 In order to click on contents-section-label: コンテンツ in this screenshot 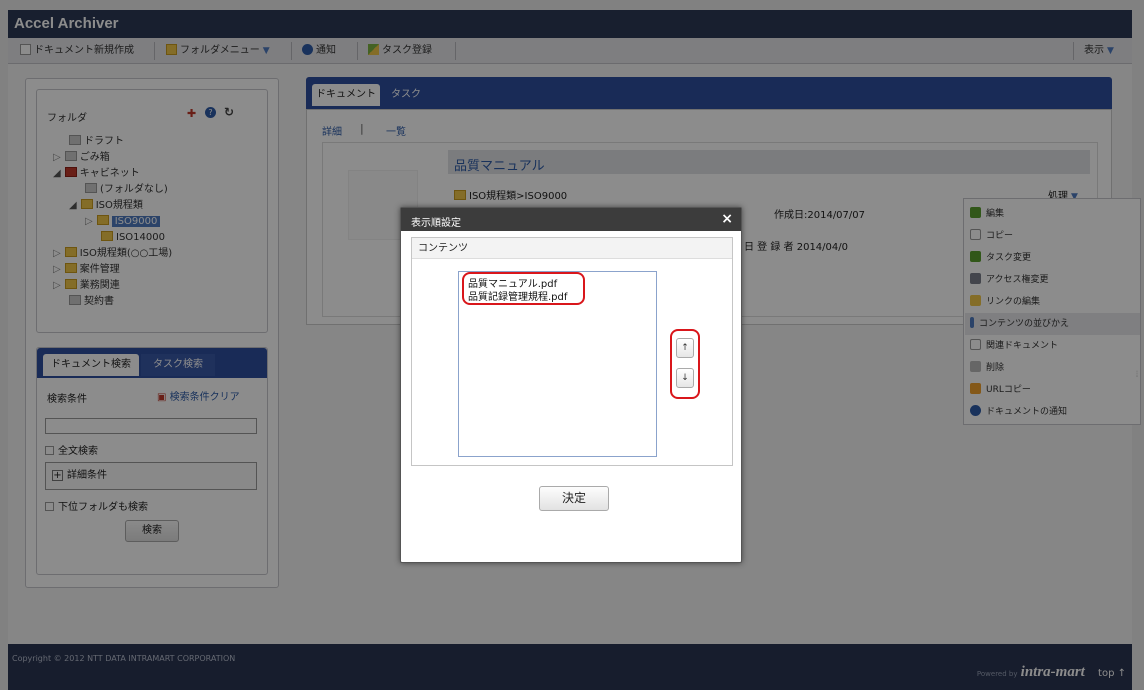, I will do `click(572, 248)`.